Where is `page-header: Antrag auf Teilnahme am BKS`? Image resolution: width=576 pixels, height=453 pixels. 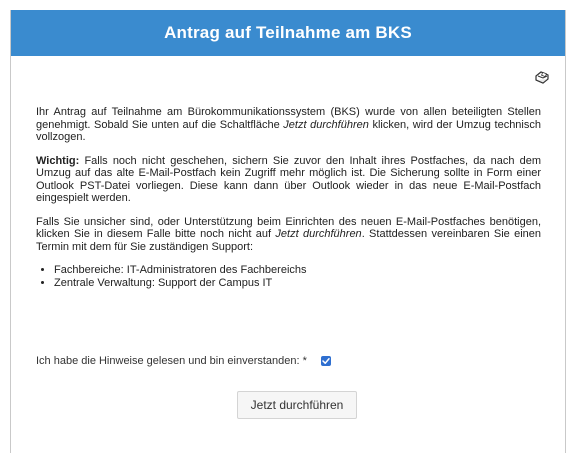 page-header: Antrag auf Teilnahme am BKS is located at coordinates (288, 33).